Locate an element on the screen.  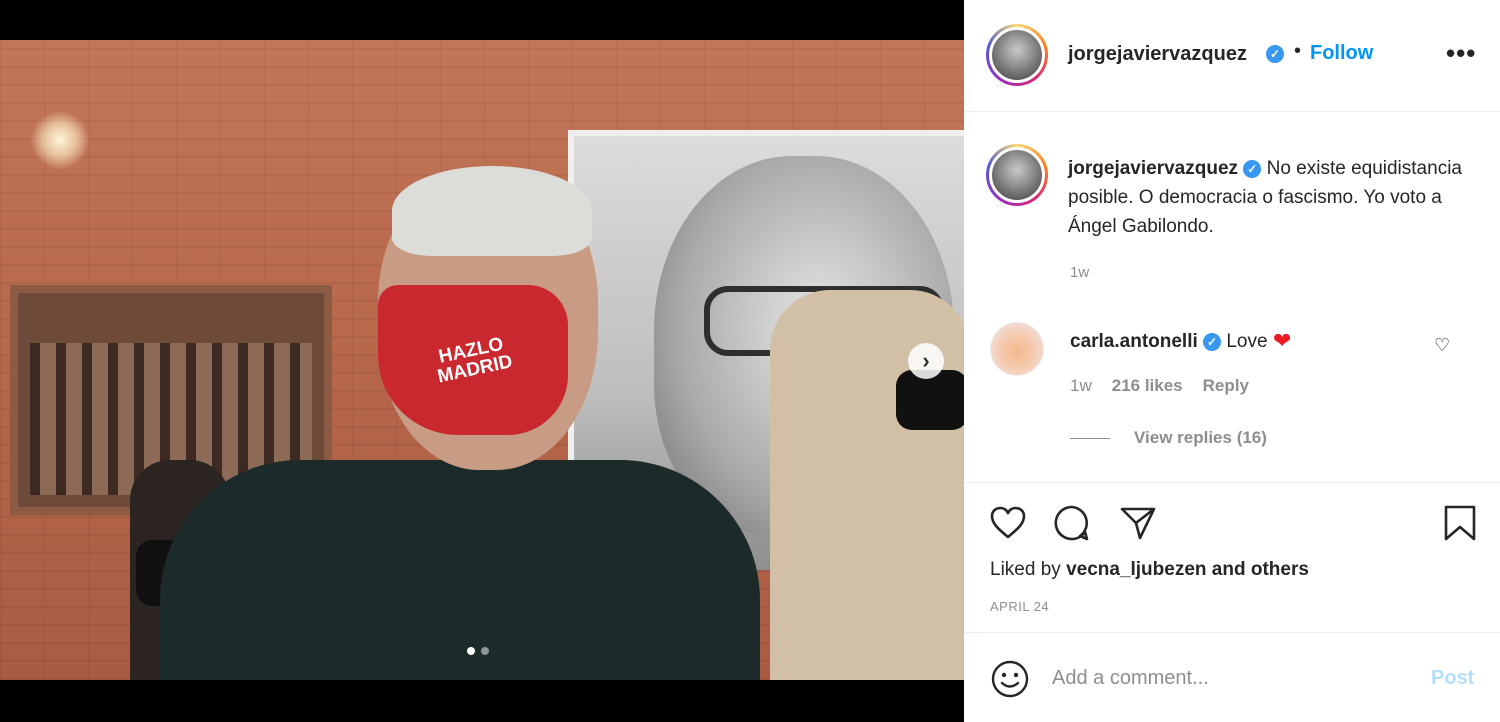
liked-by-prefix: Liked by is located at coordinates (1025, 569).